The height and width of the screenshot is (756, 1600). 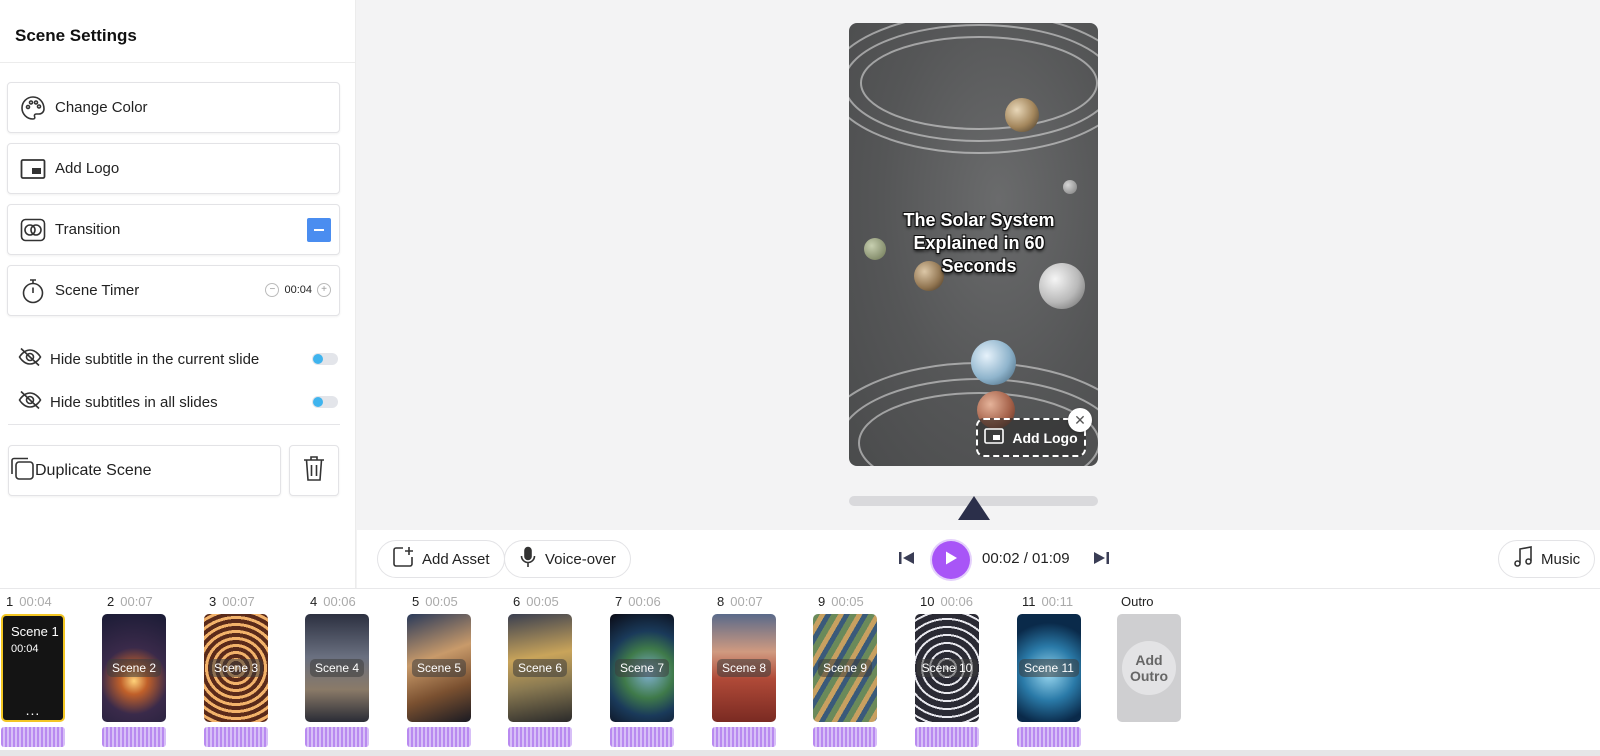 I want to click on transition-row: Transition, so click(x=173, y=229).